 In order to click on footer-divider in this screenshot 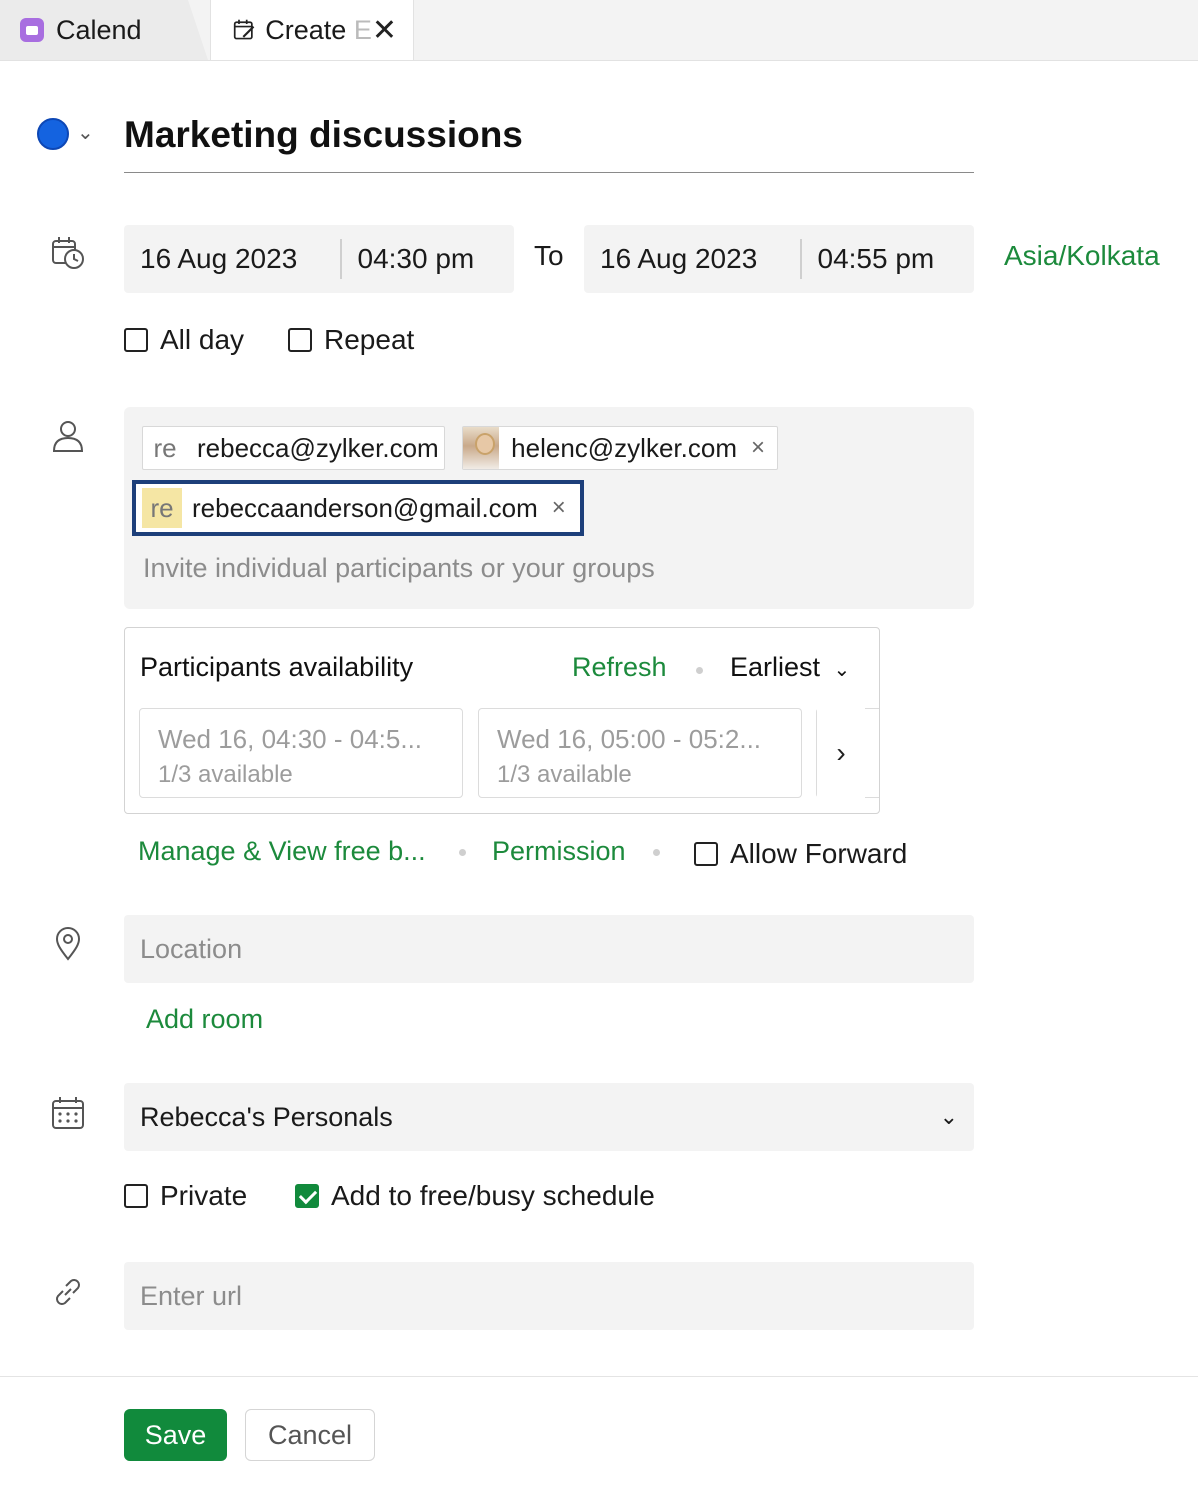, I will do `click(599, 1376)`.